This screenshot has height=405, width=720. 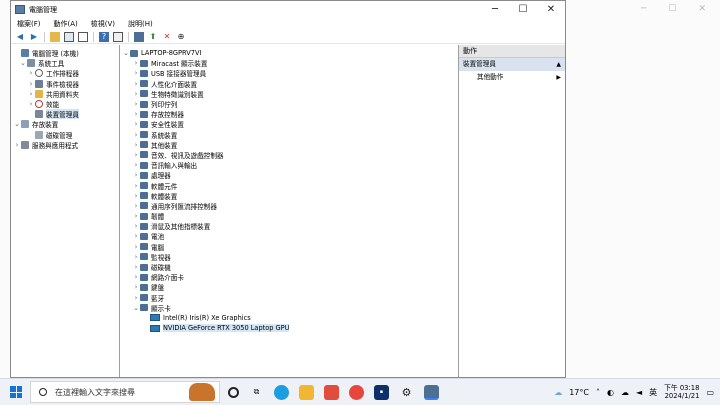 I want to click on device-intel-graphics: Intel(R) Iris(R) Xe Graphics, so click(x=289, y=318).